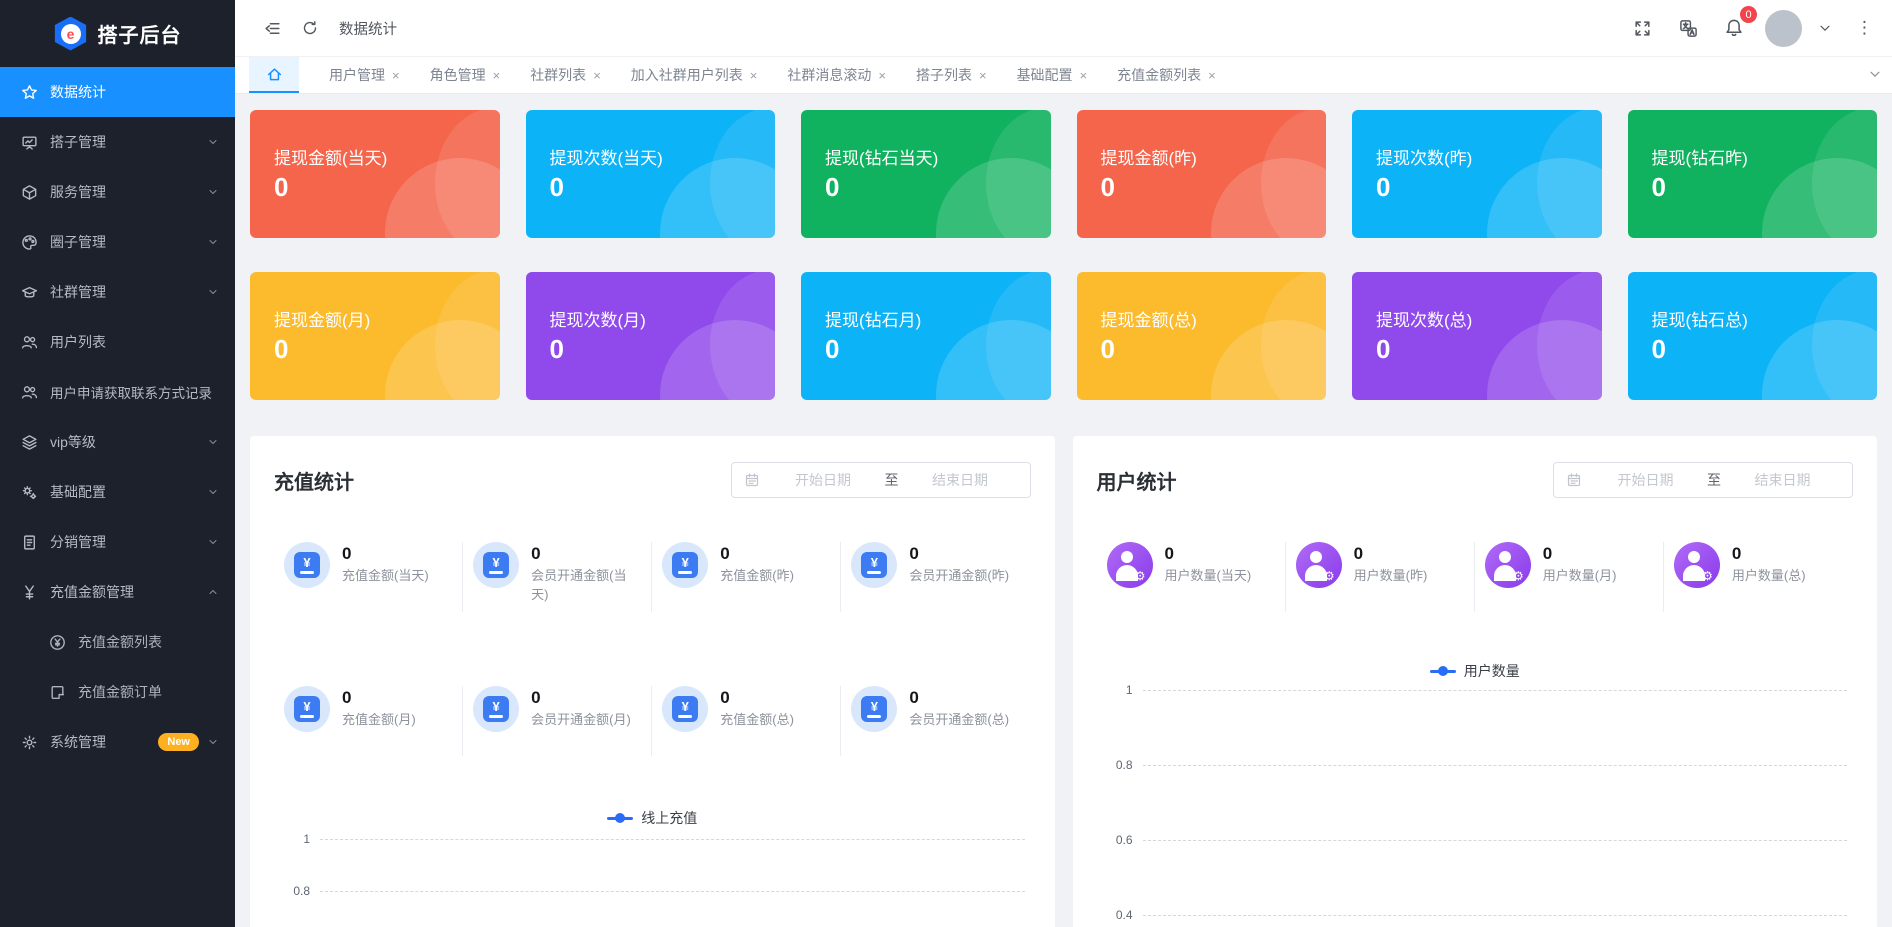 Image resolution: width=1892 pixels, height=927 pixels. I want to click on stat-item: ⚙ 0 用户数量(当天), so click(1191, 577).